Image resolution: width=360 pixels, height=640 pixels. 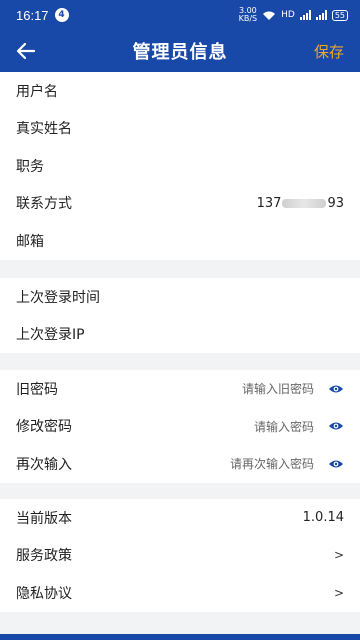 What do you see at coordinates (37, 389) in the screenshot?
I see `old-password-label: 旧密码` at bounding box center [37, 389].